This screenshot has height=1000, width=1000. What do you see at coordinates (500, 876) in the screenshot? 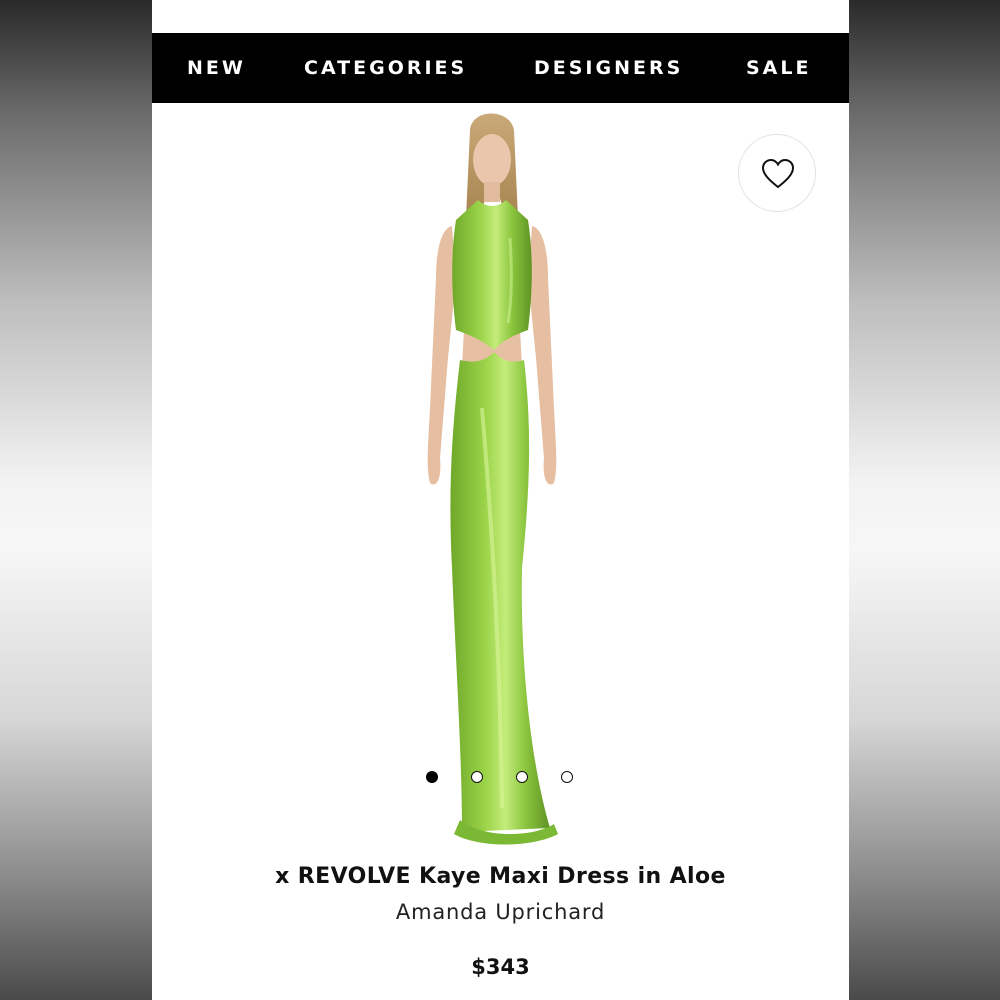
I see `product-title: x REVOLVE Kaye Maxi Dress in Aloe` at bounding box center [500, 876].